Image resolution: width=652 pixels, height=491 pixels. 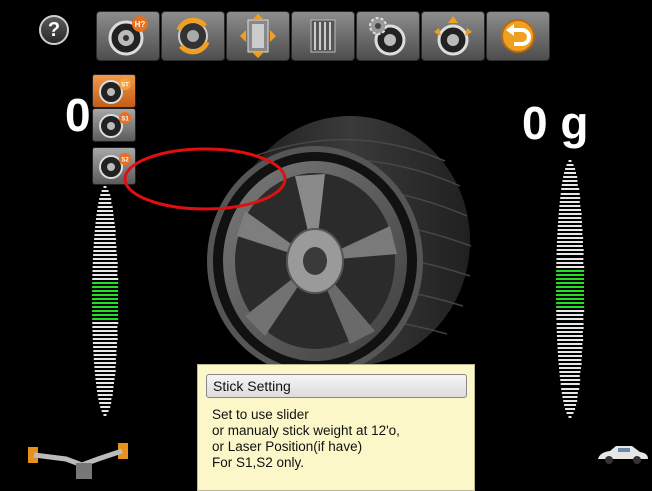 I want to click on car-icon, so click(x=623, y=455).